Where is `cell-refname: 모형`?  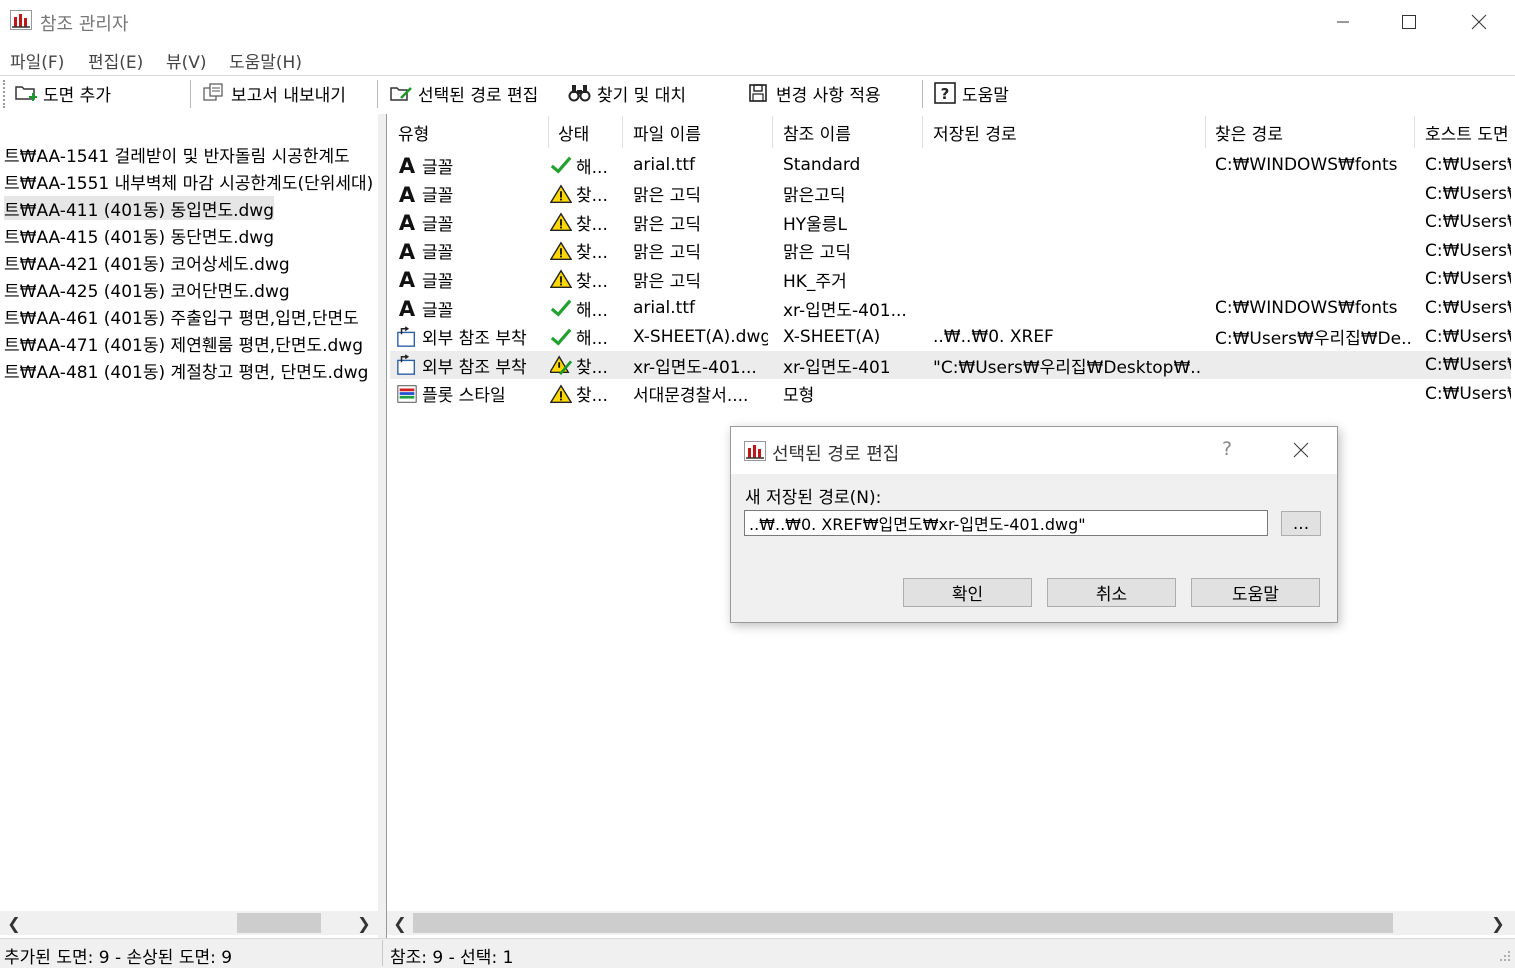
cell-refname: 모형 is located at coordinates (799, 396).